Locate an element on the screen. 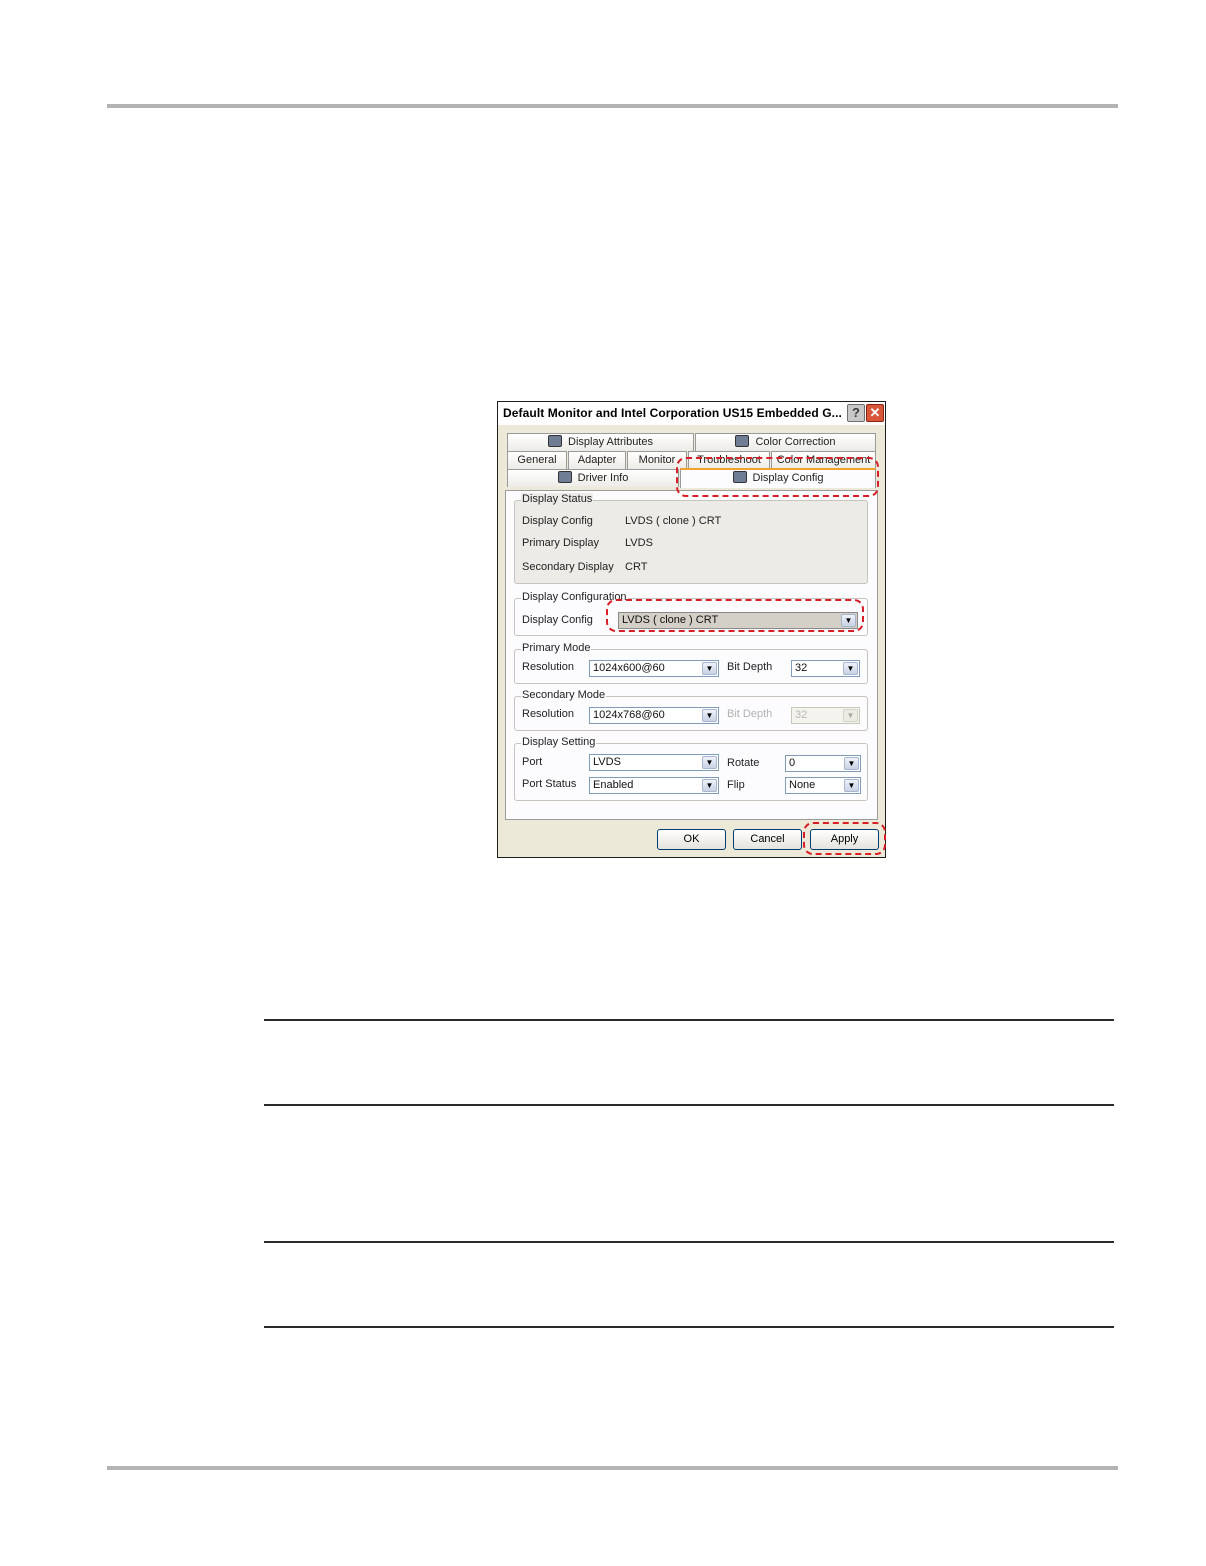 The image size is (1206, 1566). tab-label: Adapter is located at coordinates (597, 460).